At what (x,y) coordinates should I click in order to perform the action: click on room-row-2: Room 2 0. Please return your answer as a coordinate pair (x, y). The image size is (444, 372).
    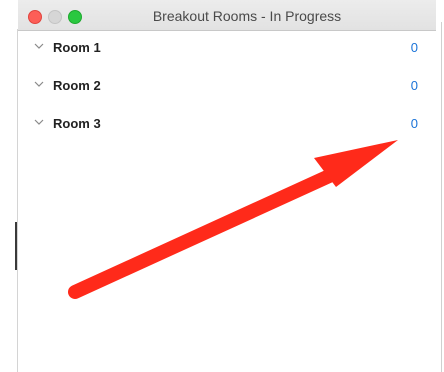
    Looking at the image, I should click on (227, 87).